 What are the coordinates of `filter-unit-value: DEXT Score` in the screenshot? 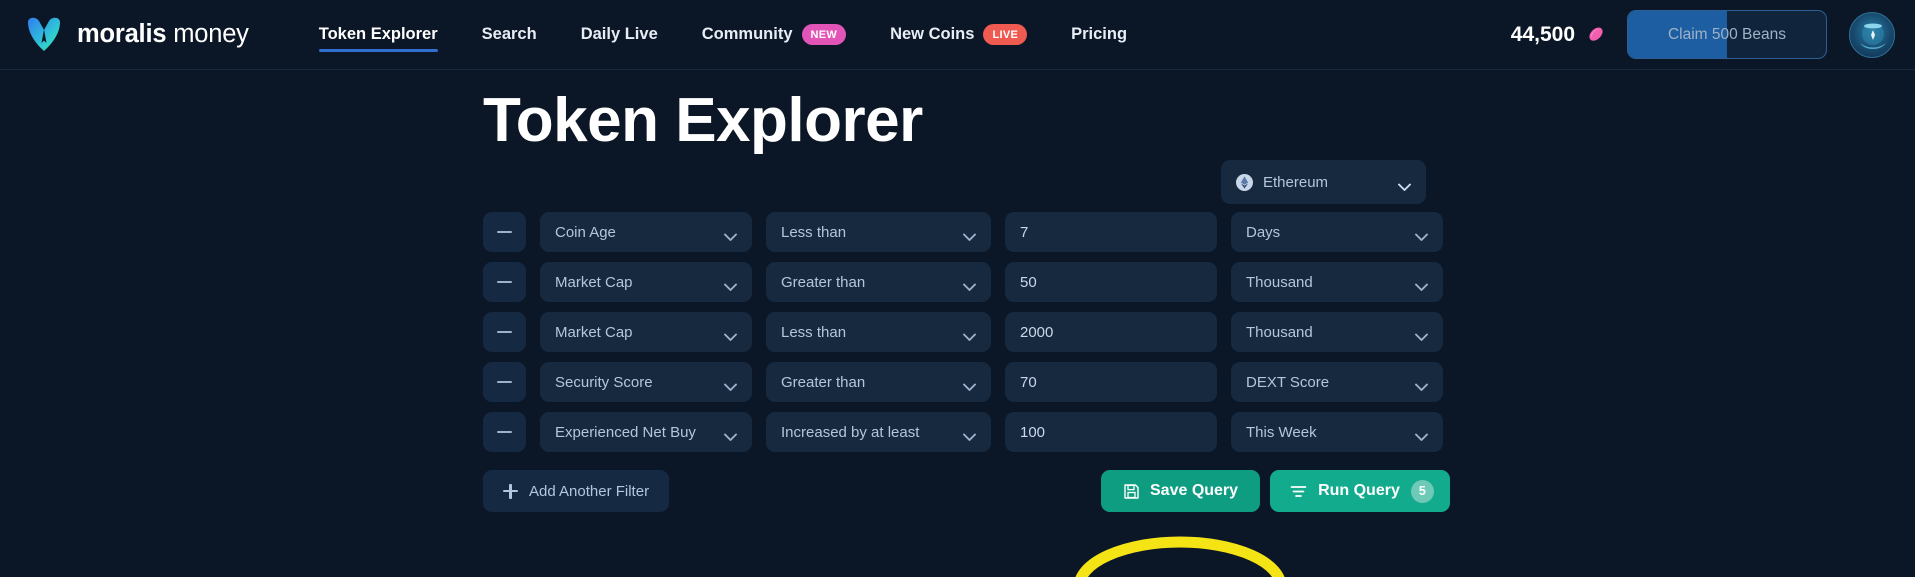 It's located at (1288, 382).